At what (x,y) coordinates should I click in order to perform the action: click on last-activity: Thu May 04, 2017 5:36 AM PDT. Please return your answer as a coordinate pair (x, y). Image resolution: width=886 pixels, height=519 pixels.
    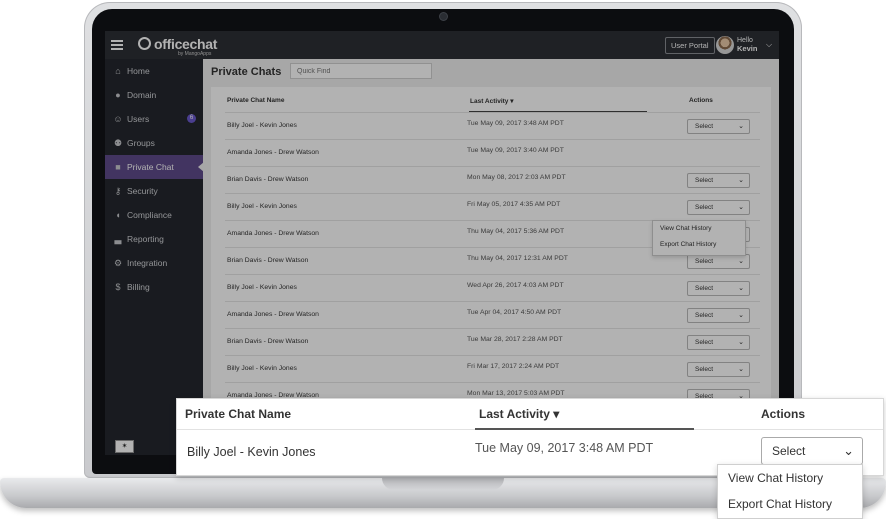
    Looking at the image, I should click on (516, 231).